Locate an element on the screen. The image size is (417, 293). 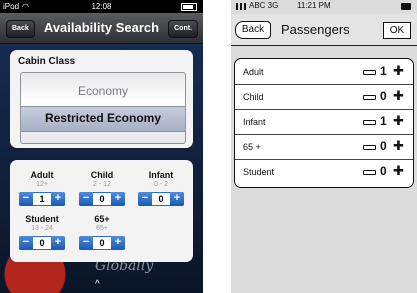
page-title: Passengers is located at coordinates (315, 29).